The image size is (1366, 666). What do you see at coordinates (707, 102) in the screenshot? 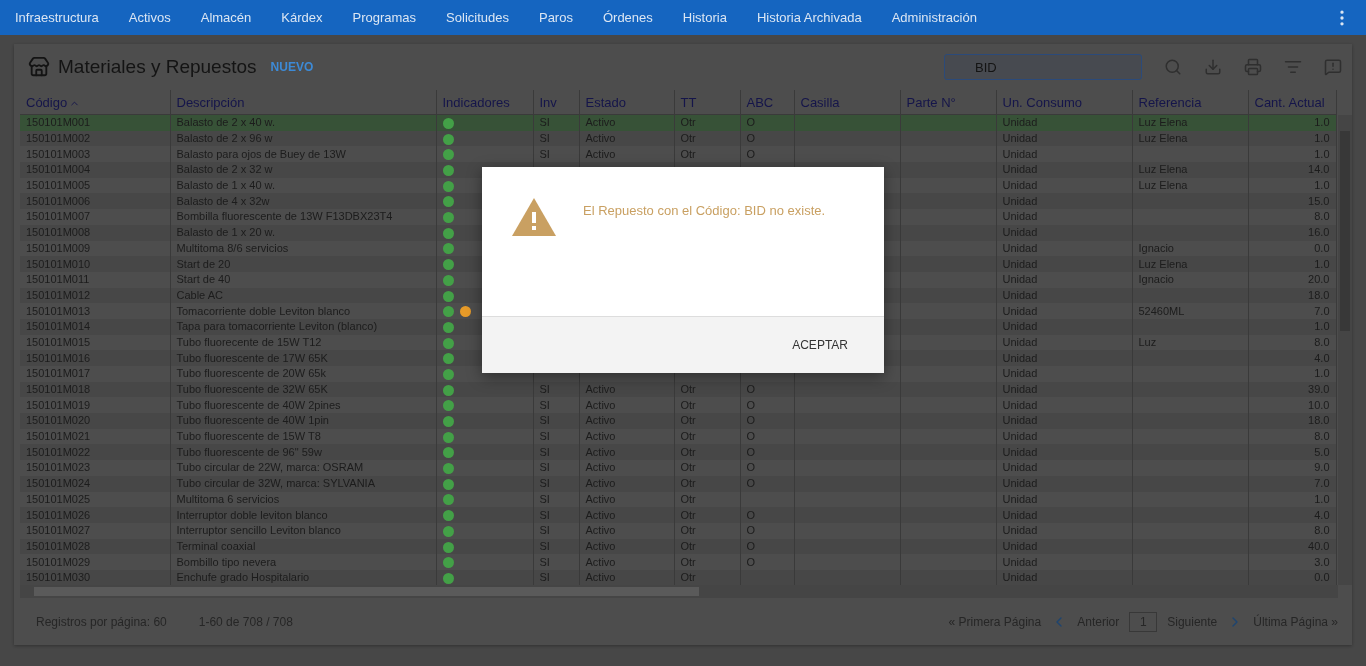
I see `column-header: TT` at bounding box center [707, 102].